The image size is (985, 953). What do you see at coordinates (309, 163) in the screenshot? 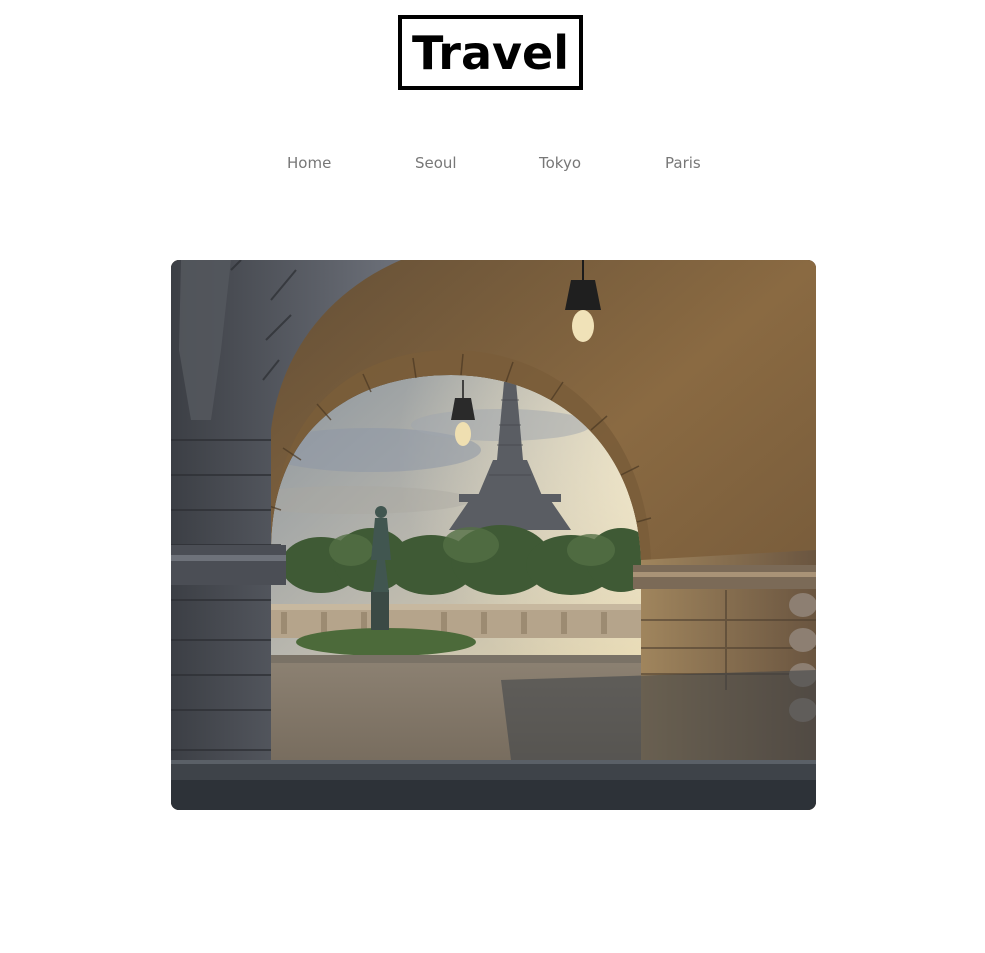
I see `nav-link-home: Home` at bounding box center [309, 163].